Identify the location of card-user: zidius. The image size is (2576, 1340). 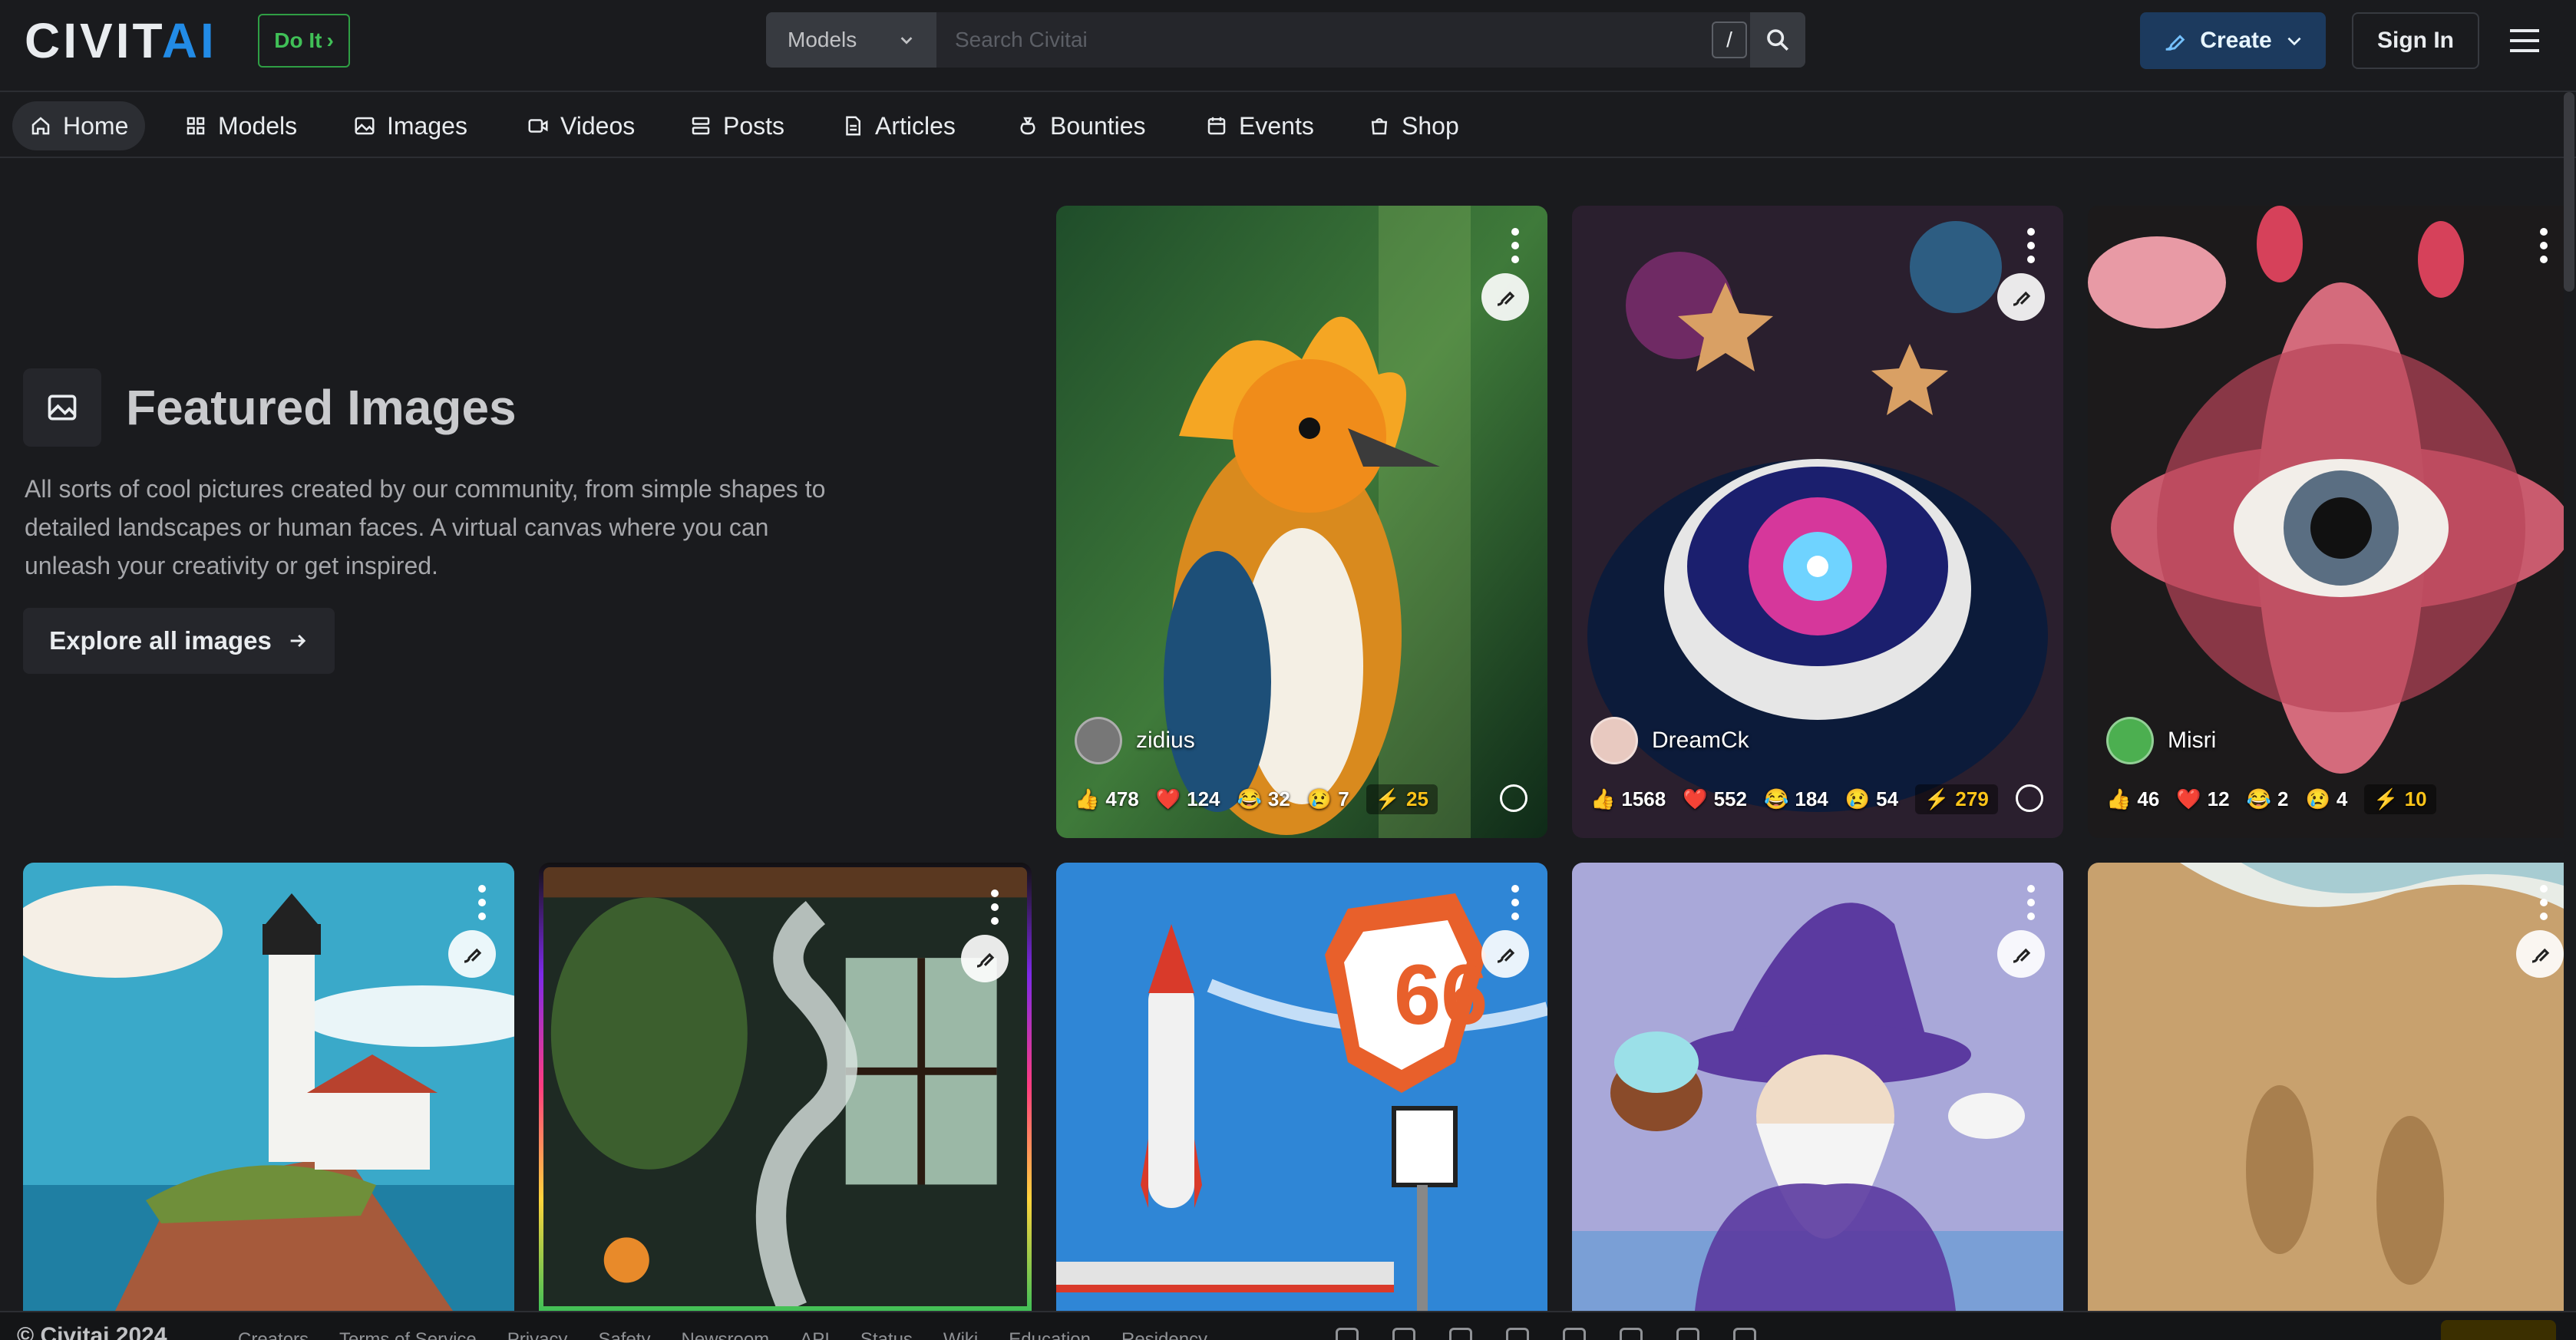
(1135, 740).